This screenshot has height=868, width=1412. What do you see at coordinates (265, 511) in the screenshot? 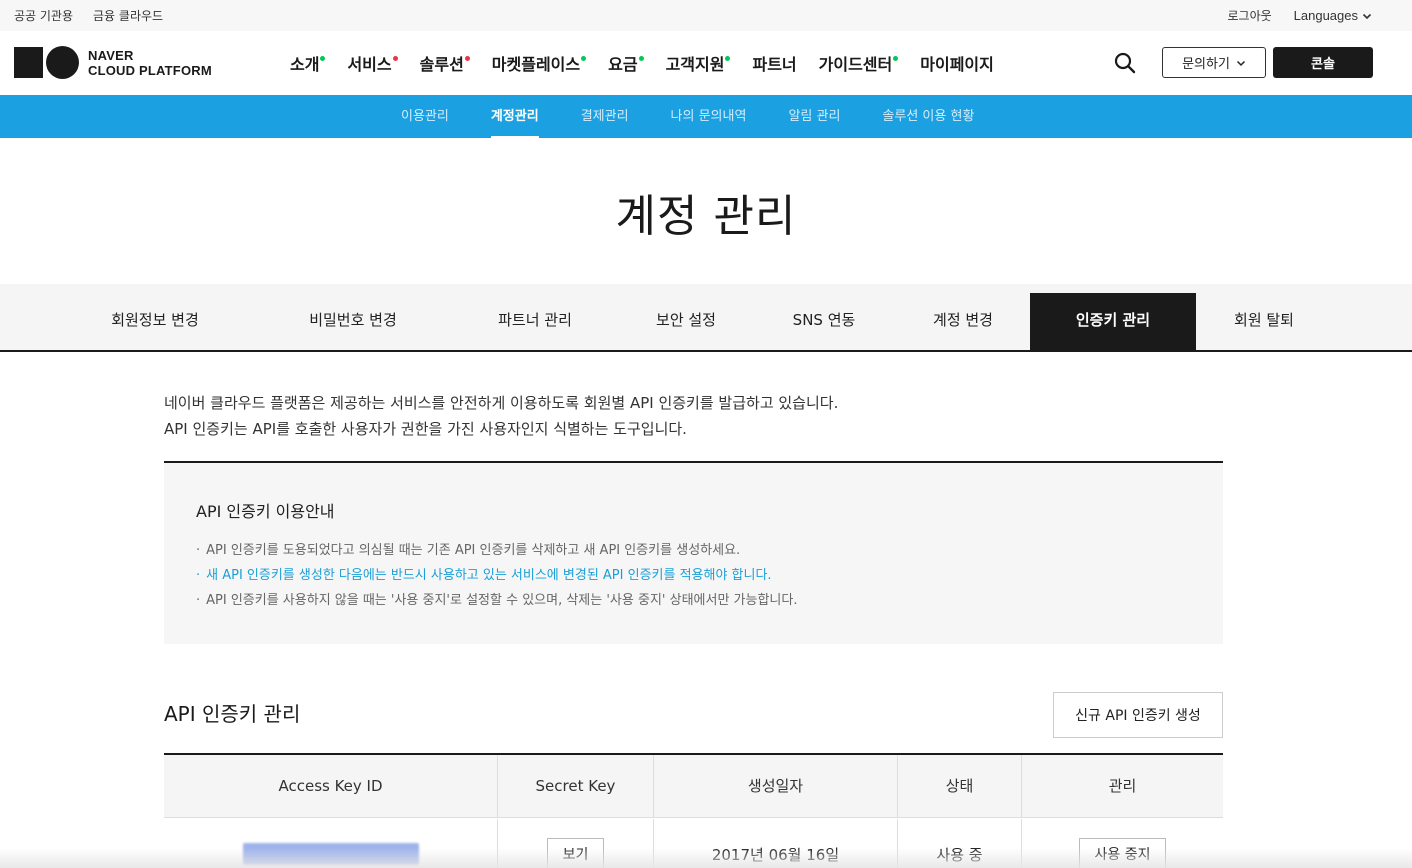
I see `notice-title: API 인증키 이용안내` at bounding box center [265, 511].